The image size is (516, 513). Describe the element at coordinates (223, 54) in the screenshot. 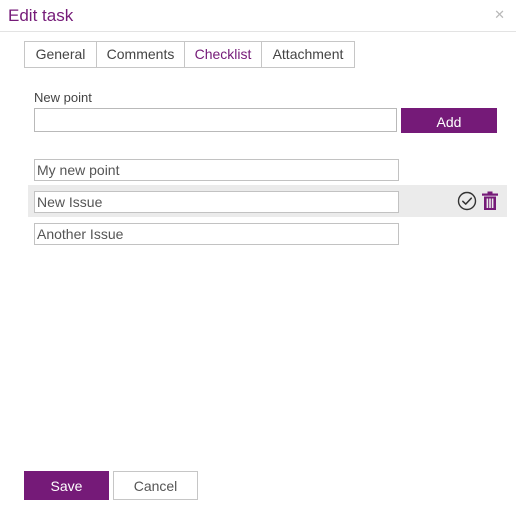

I see `tab-checklist: Checklist` at that location.